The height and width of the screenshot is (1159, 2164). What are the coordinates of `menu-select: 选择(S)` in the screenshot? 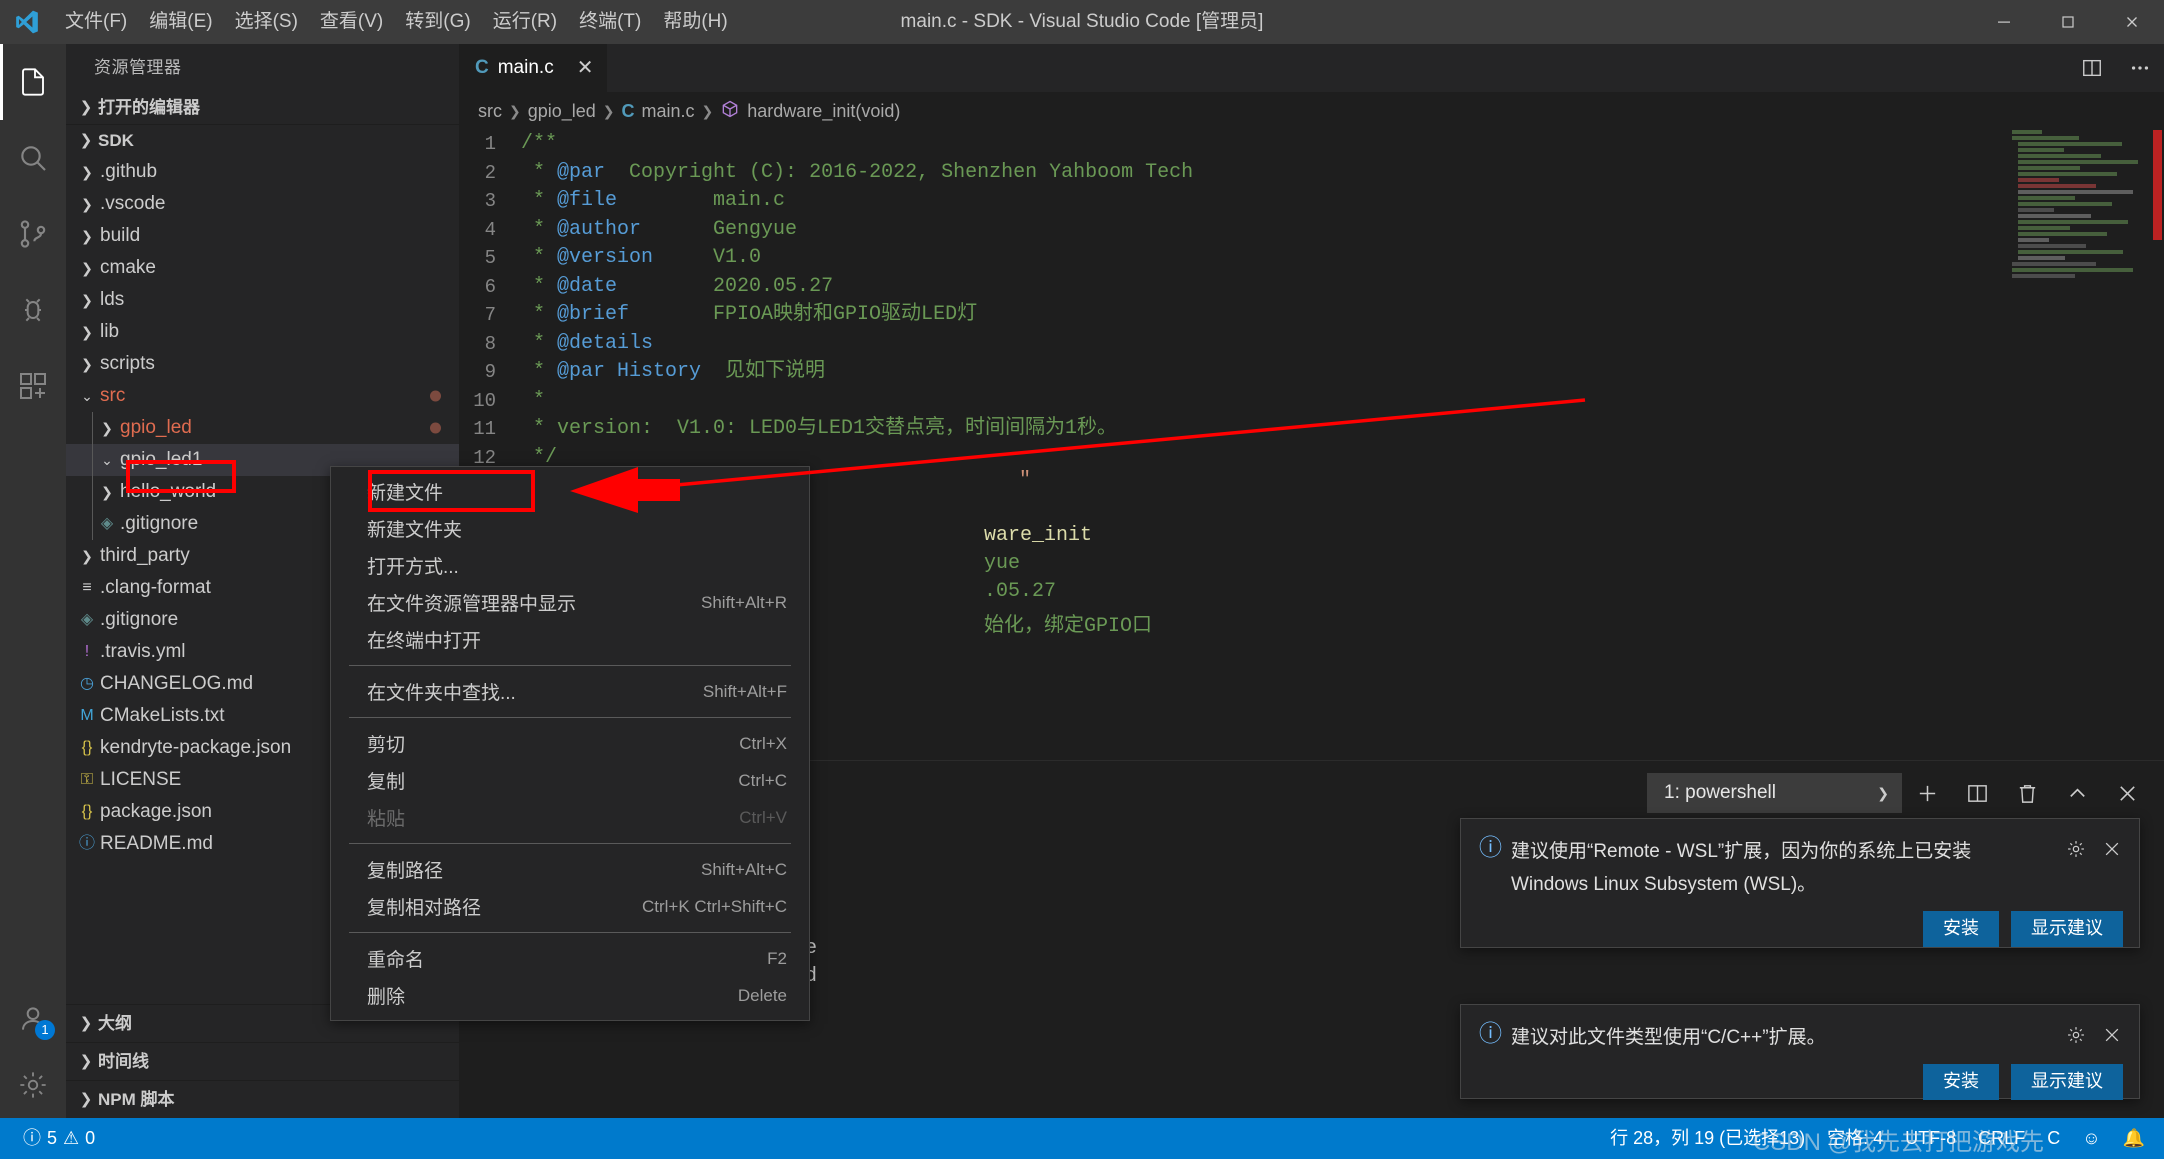 It's located at (266, 22).